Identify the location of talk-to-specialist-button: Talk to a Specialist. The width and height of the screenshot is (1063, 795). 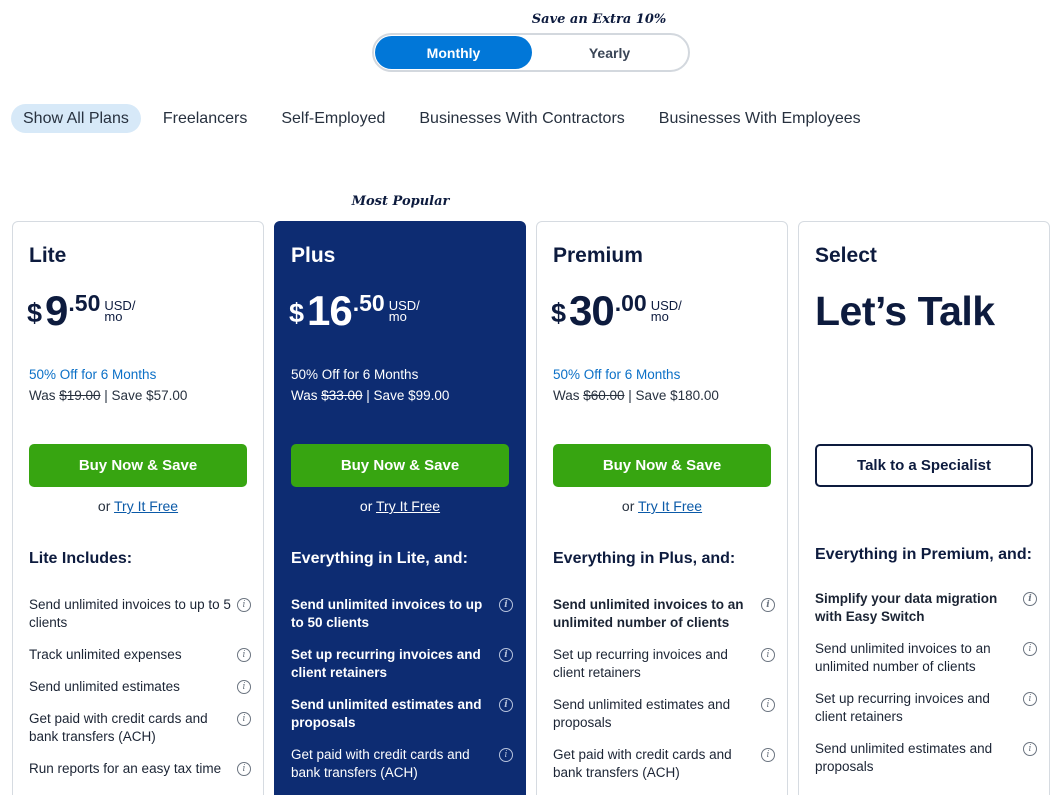
(924, 465).